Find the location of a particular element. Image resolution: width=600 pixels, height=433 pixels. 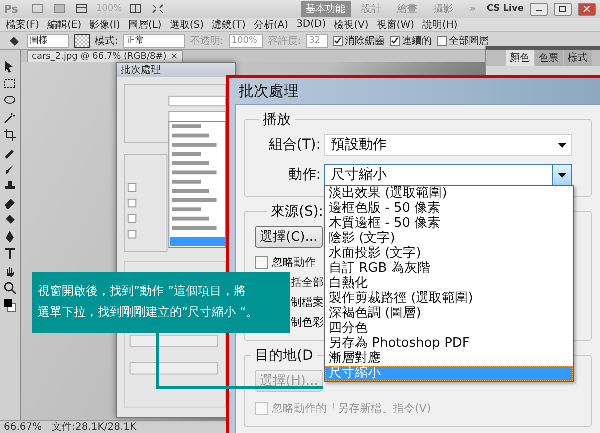

panel-tab: 顏色 is located at coordinates (520, 58).